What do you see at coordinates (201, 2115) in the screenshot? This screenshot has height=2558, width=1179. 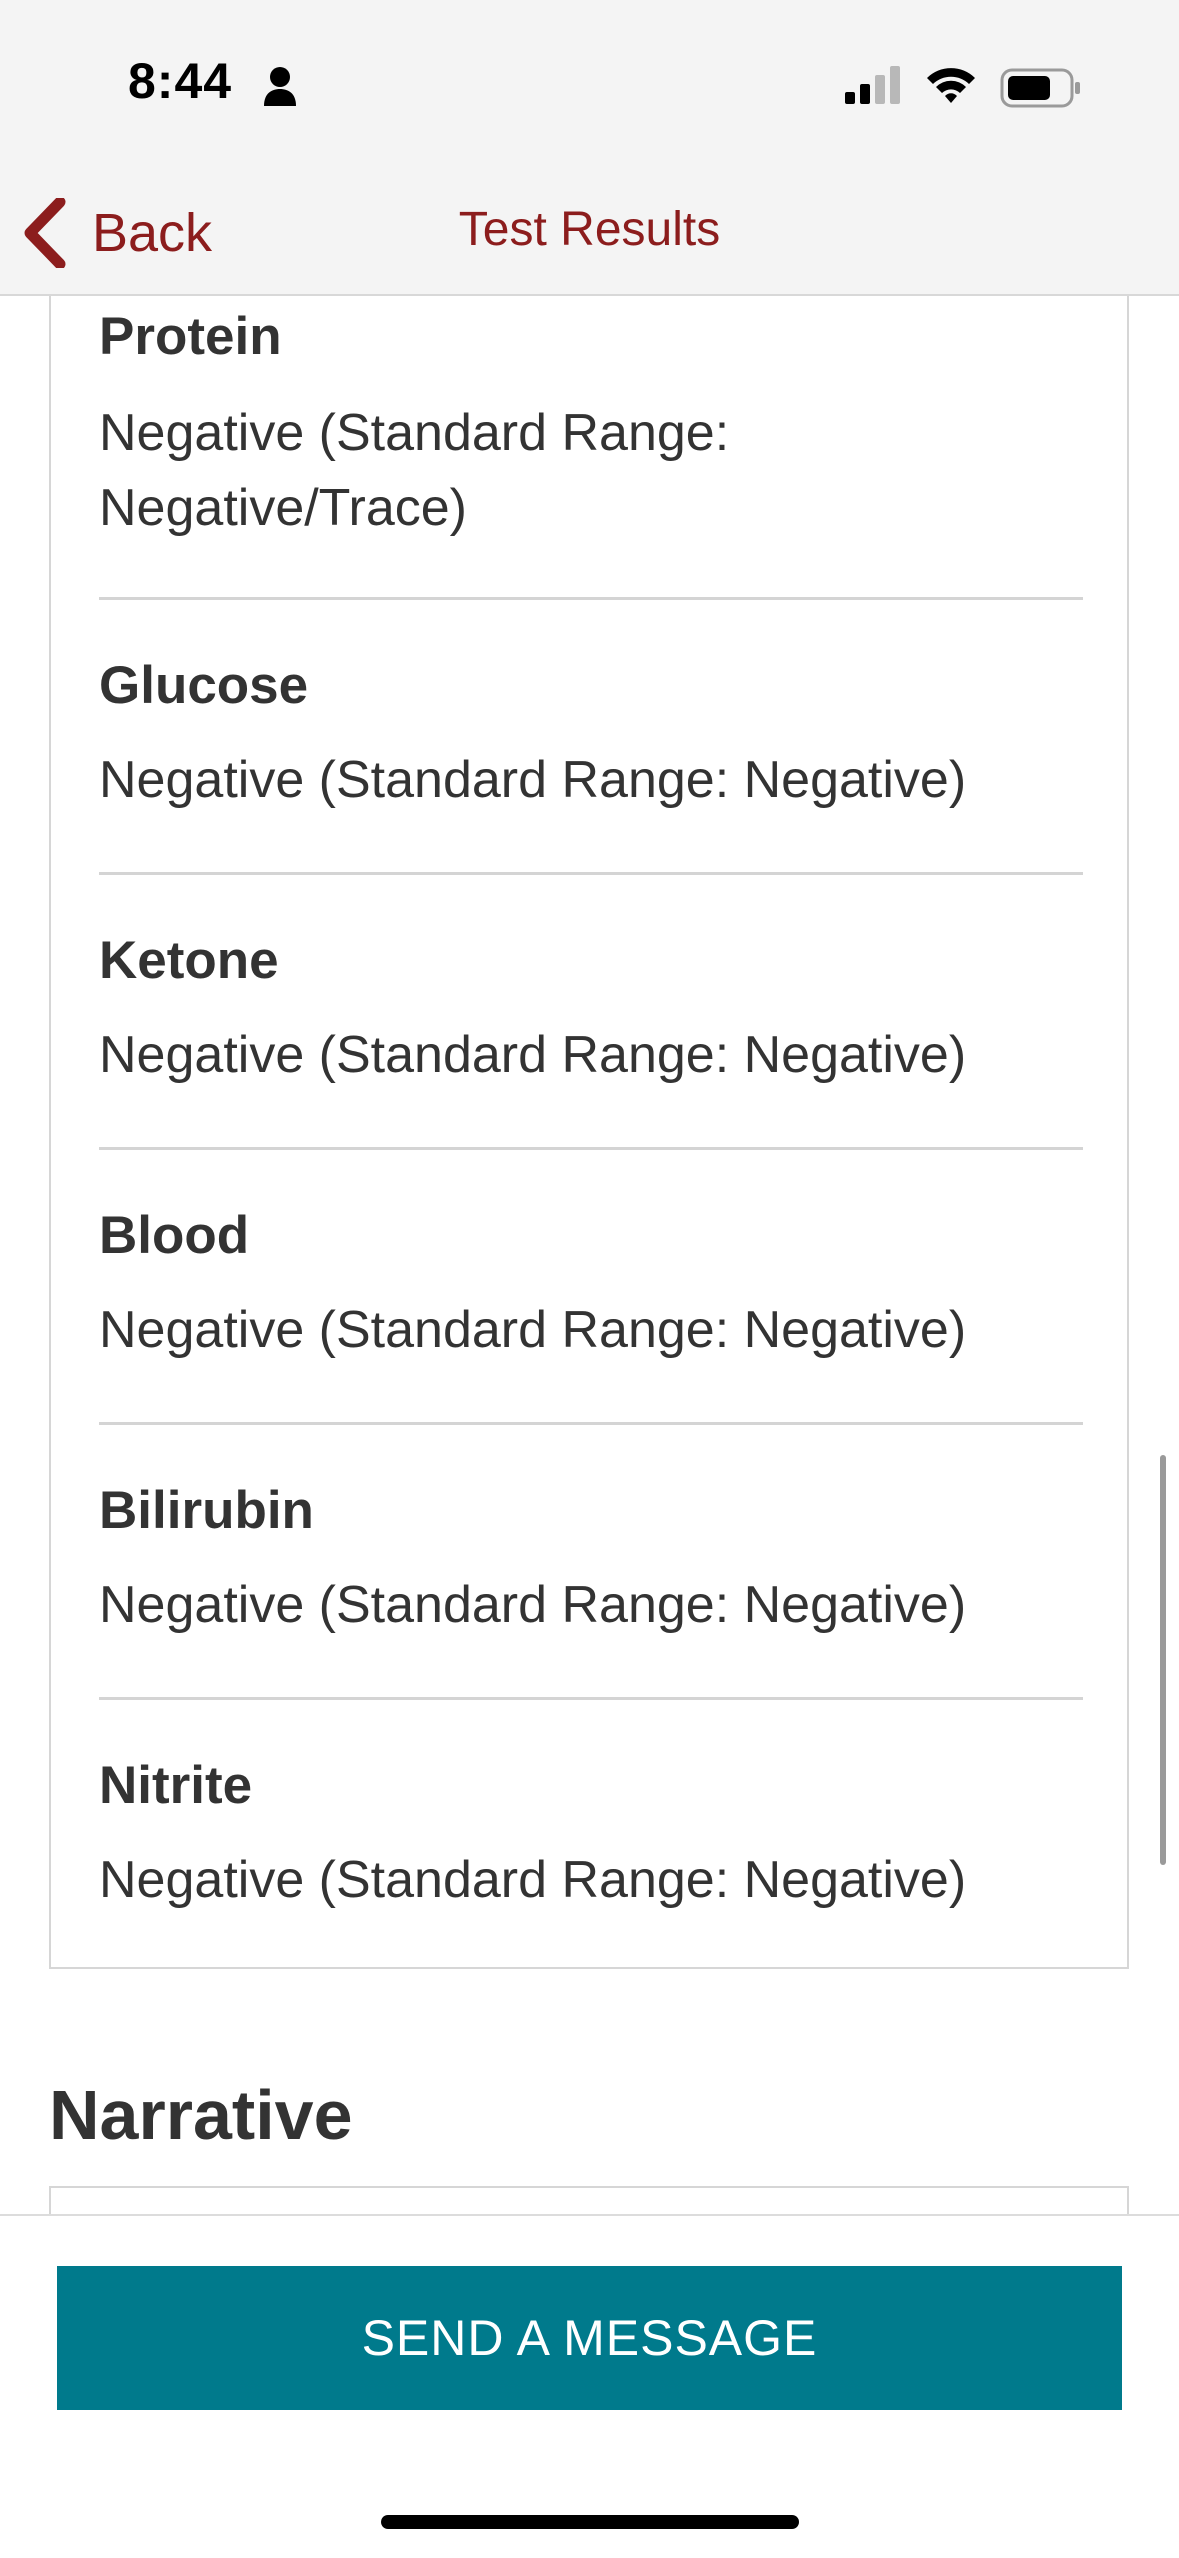 I see `narrative-heading: Narrative` at bounding box center [201, 2115].